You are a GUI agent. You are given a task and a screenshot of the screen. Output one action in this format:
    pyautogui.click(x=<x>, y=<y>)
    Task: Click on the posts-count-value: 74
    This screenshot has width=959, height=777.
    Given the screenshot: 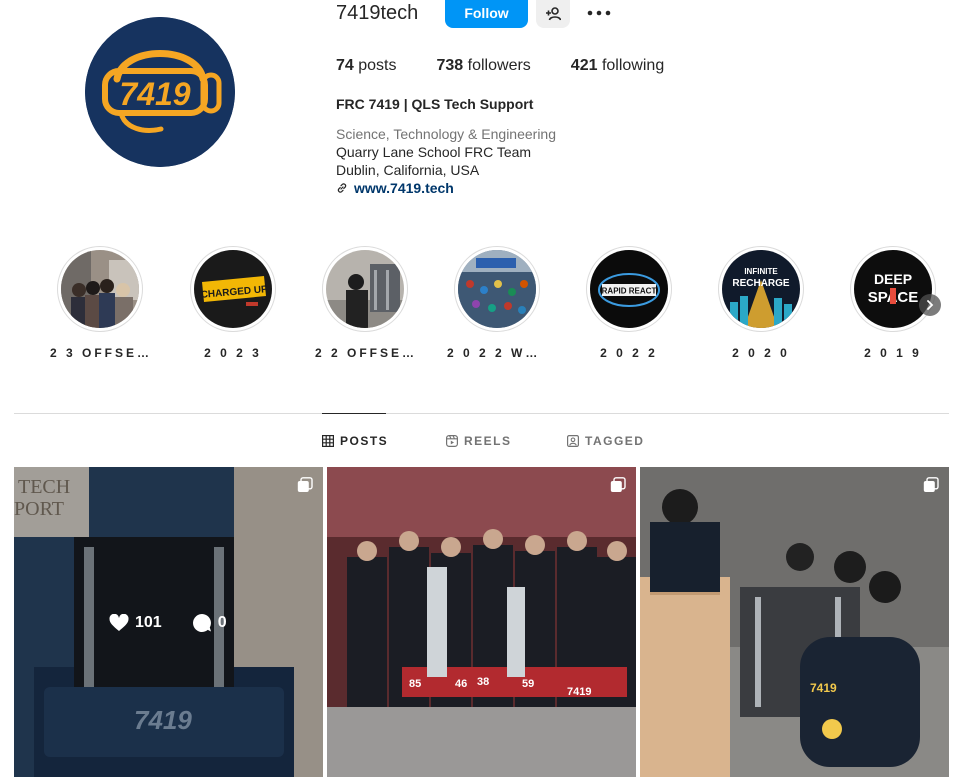 What is the action you would take?
    pyautogui.click(x=345, y=65)
    